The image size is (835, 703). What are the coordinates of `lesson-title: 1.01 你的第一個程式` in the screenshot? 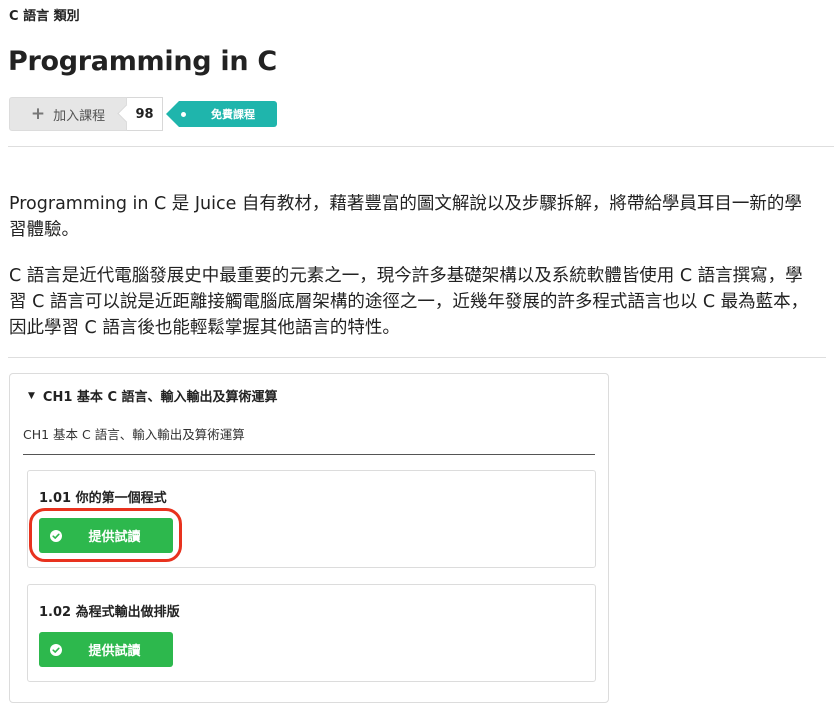 It's located at (103, 496).